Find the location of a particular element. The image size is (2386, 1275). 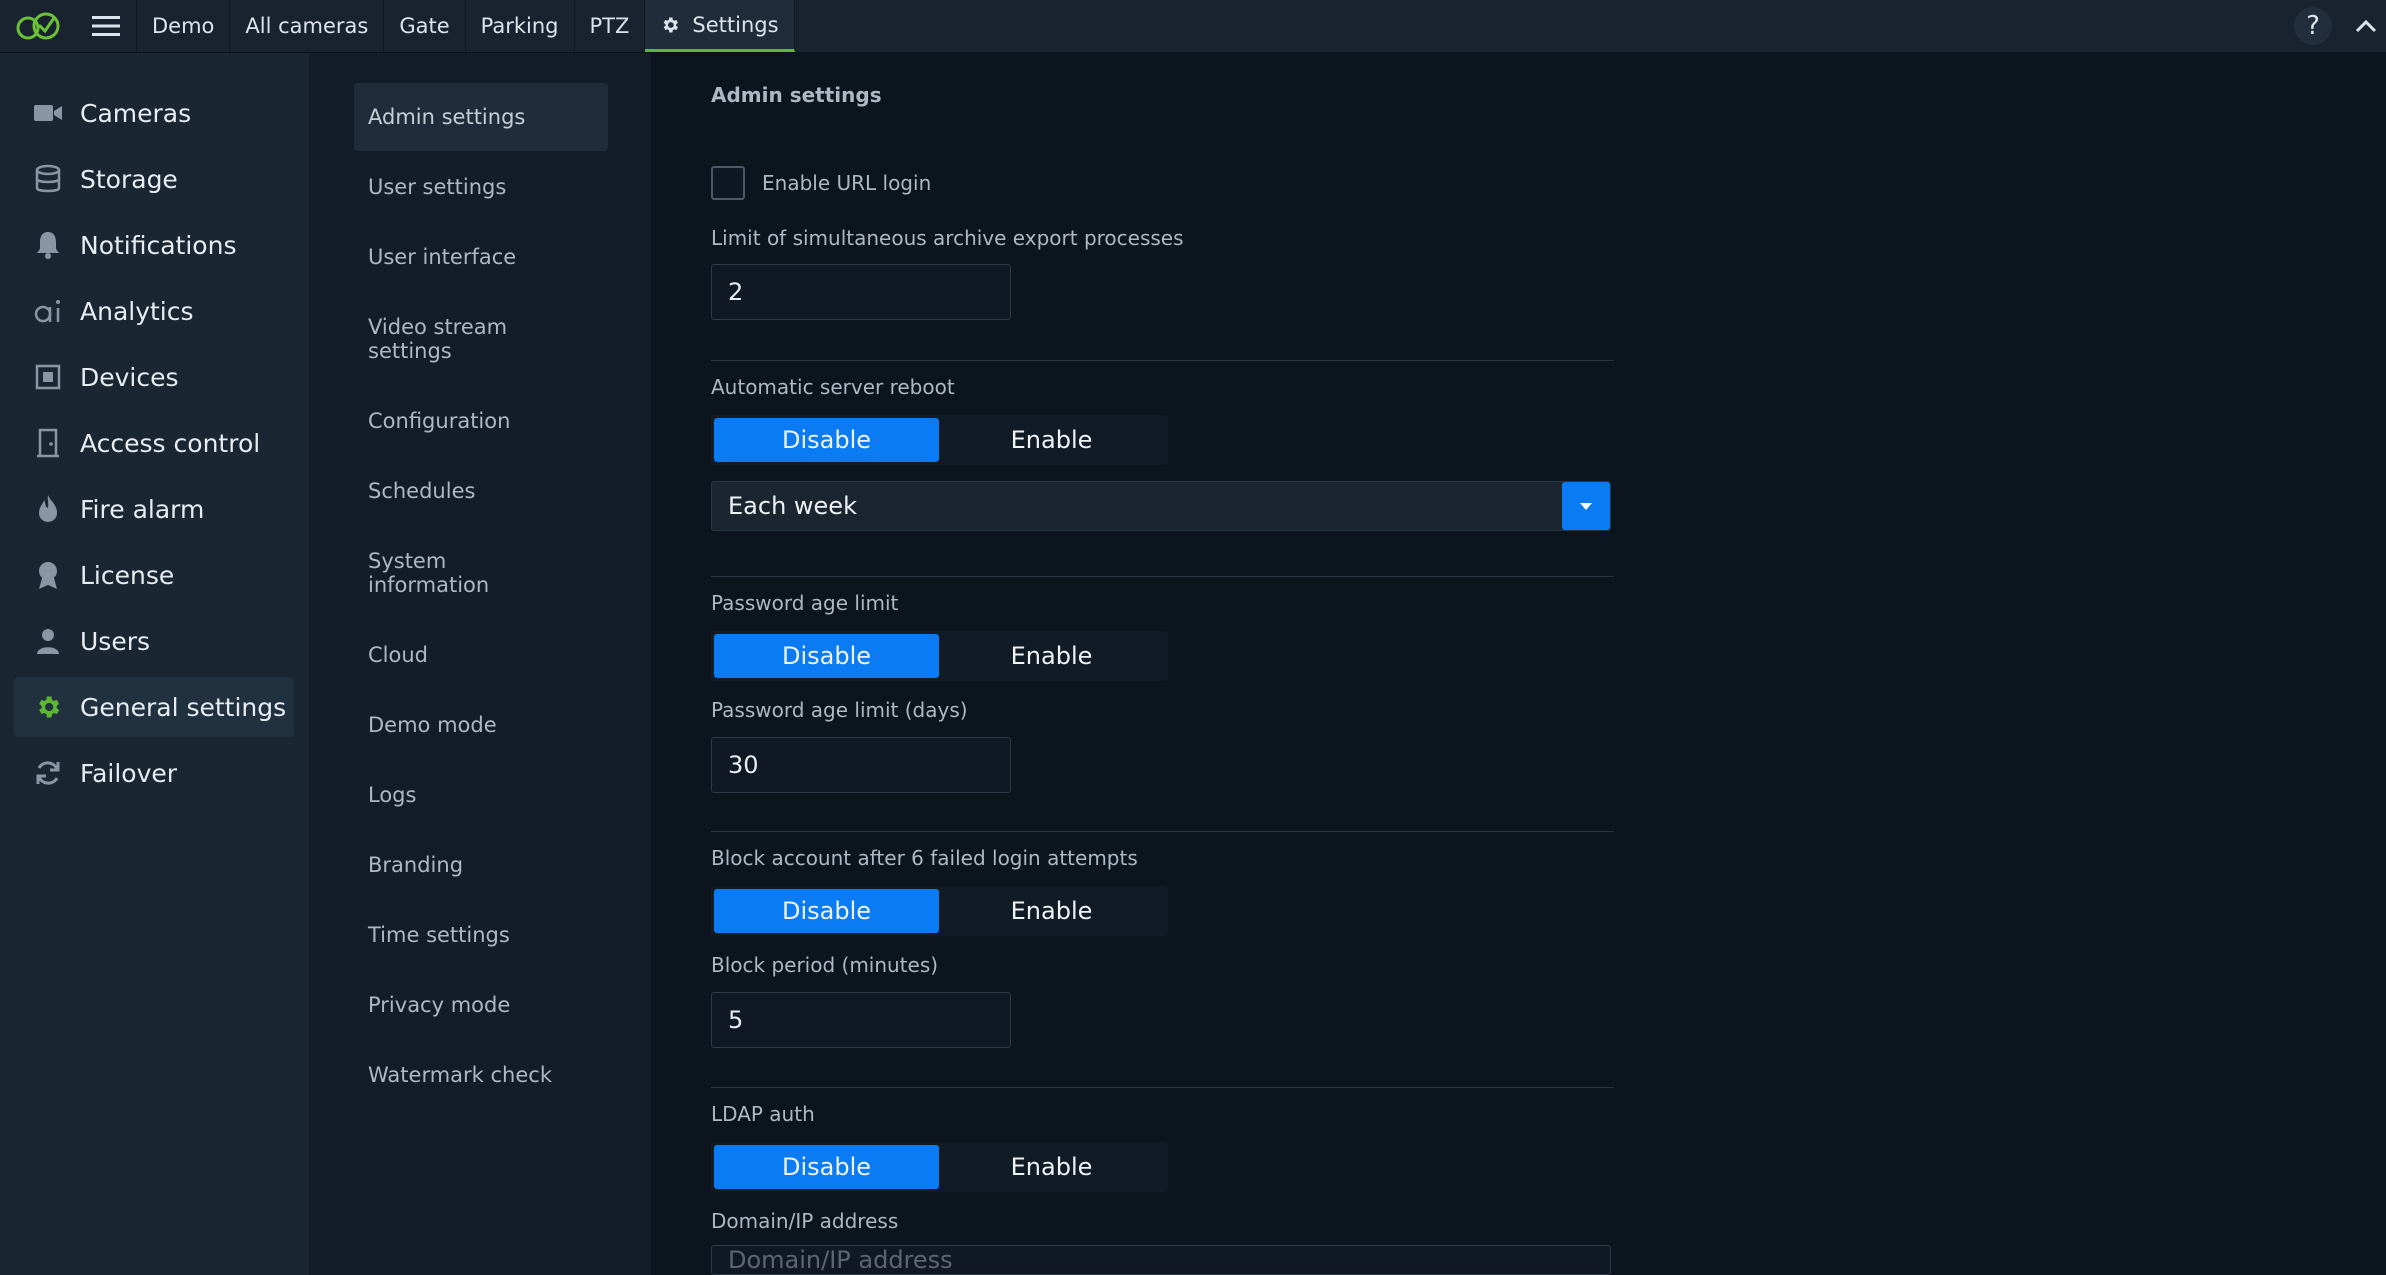

tab-label: Parking is located at coordinates (519, 26).